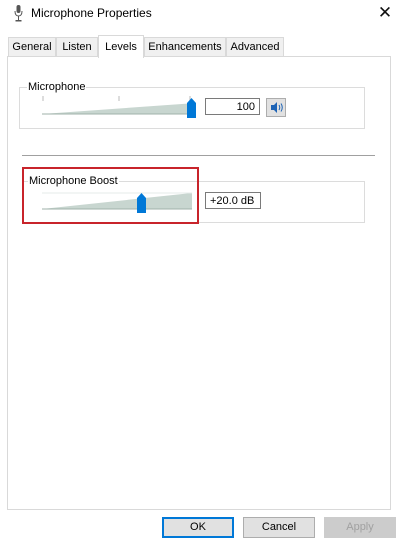  I want to click on divider, so click(198, 155).